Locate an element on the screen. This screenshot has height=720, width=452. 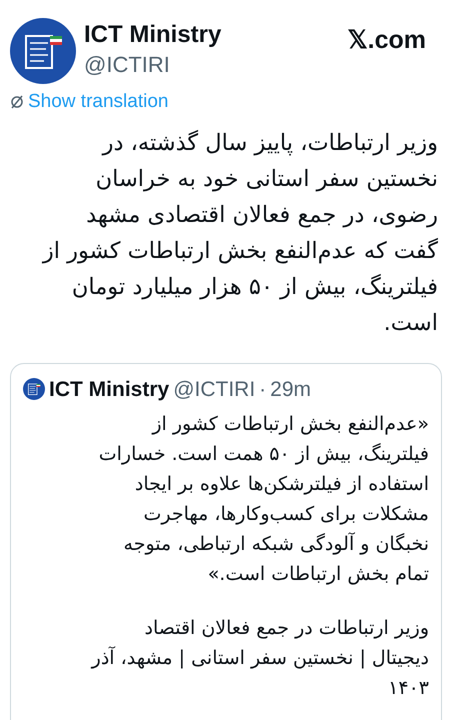
author-handle: @ICTIRI is located at coordinates (153, 65).